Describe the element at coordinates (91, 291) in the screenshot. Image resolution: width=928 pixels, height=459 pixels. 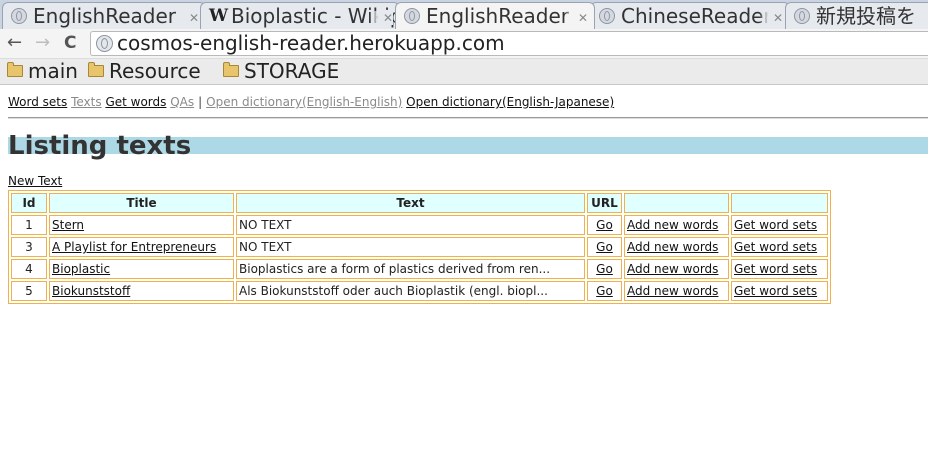
I see `title-link: Biokunststoff` at that location.